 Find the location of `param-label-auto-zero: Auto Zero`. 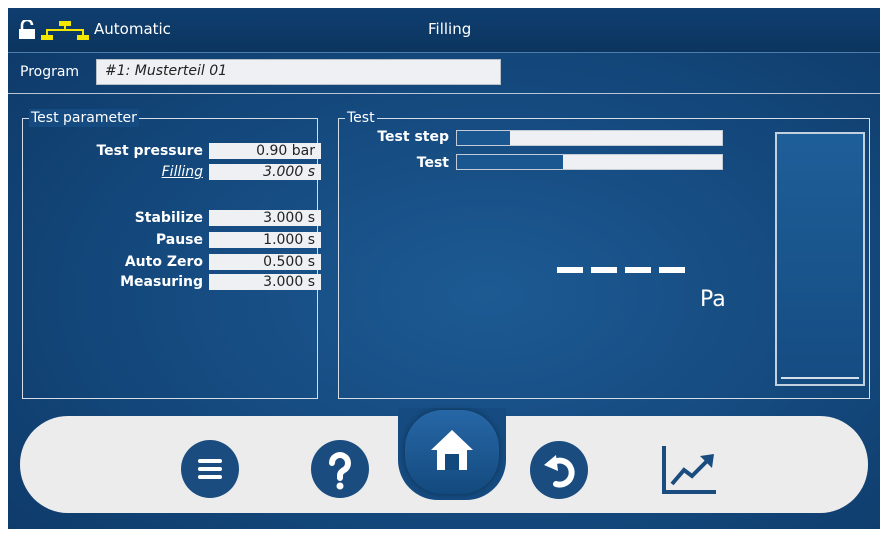

param-label-auto-zero: Auto Zero is located at coordinates (163, 262).